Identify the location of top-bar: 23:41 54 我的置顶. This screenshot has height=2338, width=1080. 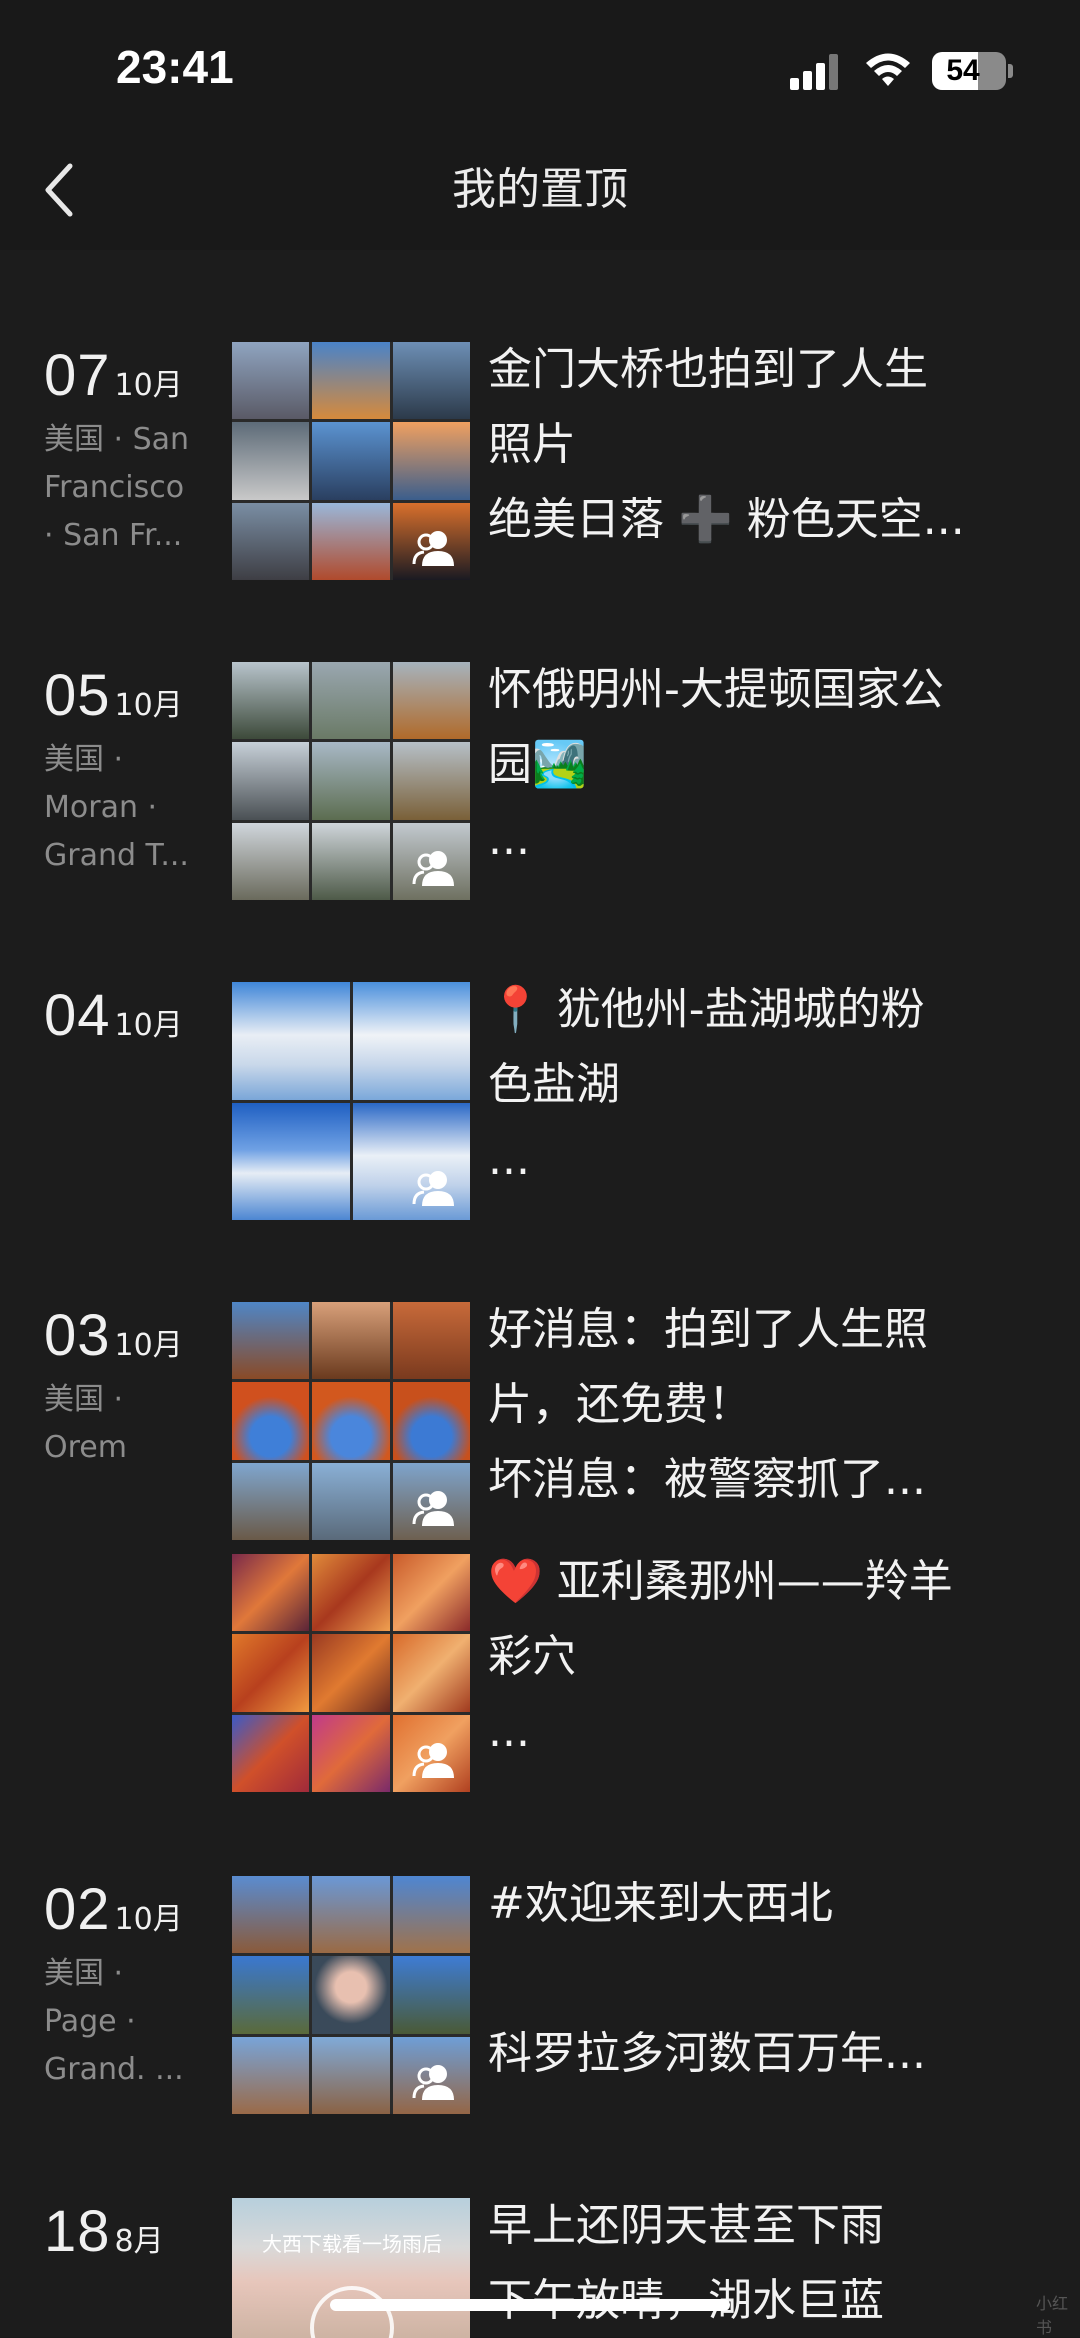
(540, 125).